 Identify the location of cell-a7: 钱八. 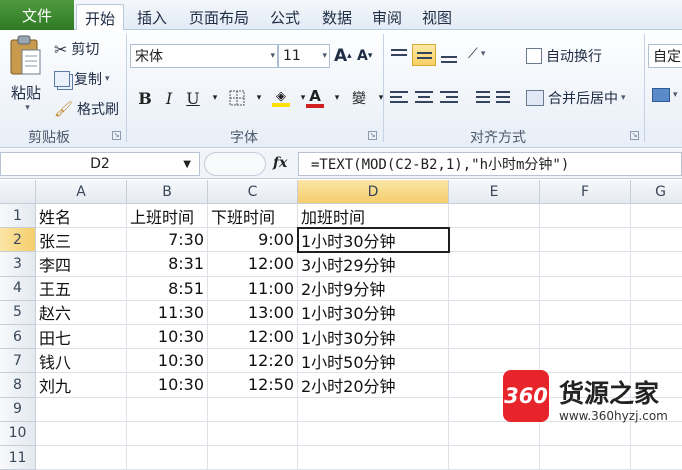
(81, 361).